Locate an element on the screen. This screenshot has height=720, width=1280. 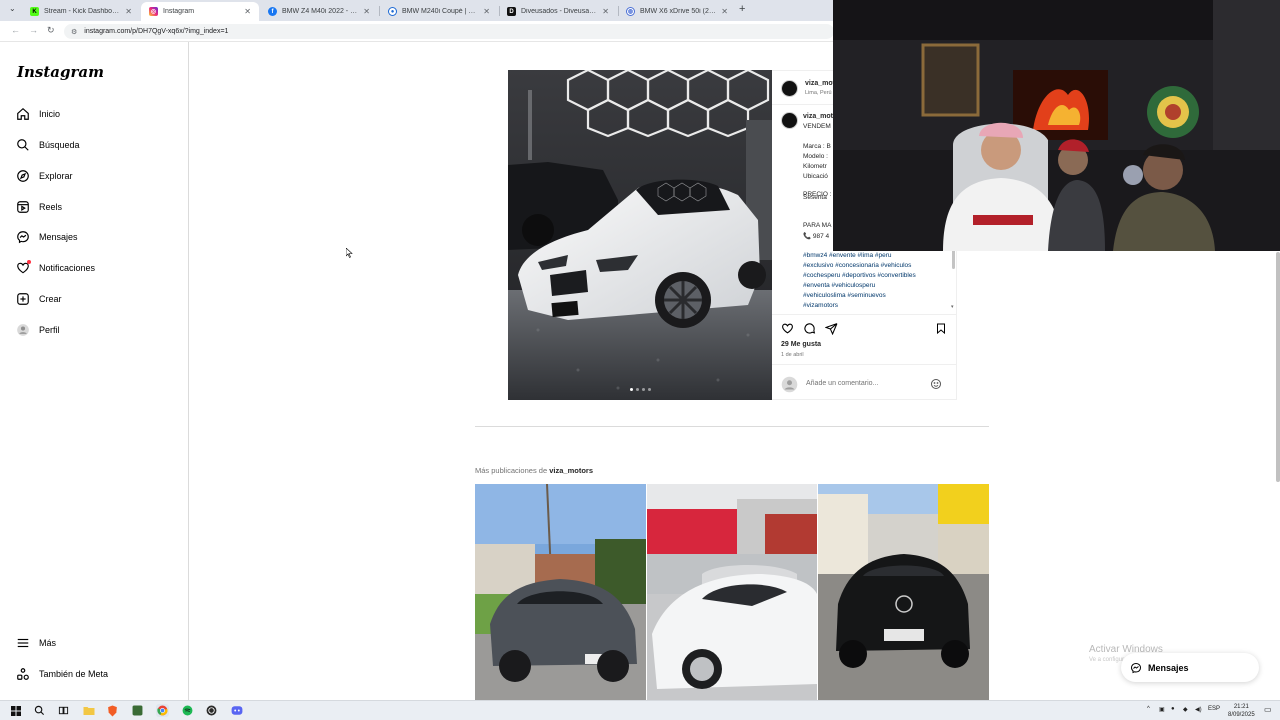
tab-instagram: ◎ Instagram ✕ is located at coordinates (200, 11).